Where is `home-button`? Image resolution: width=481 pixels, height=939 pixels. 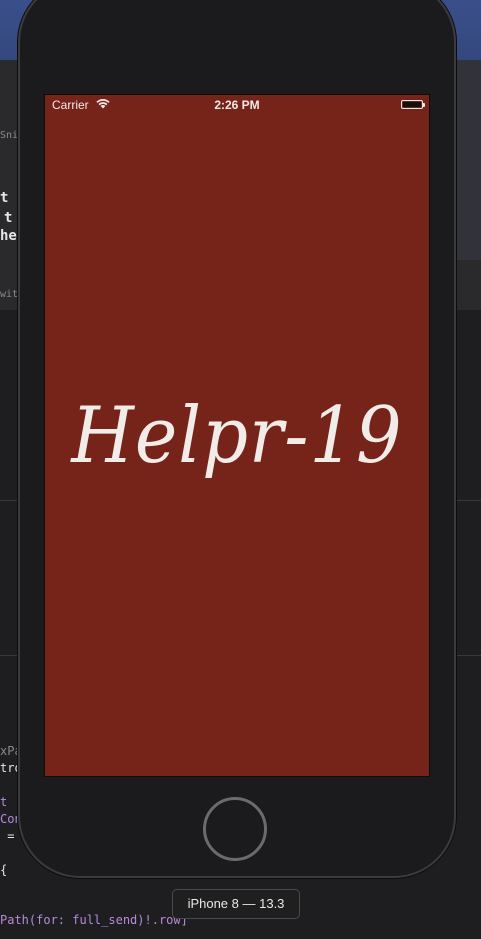
home-button is located at coordinates (235, 829).